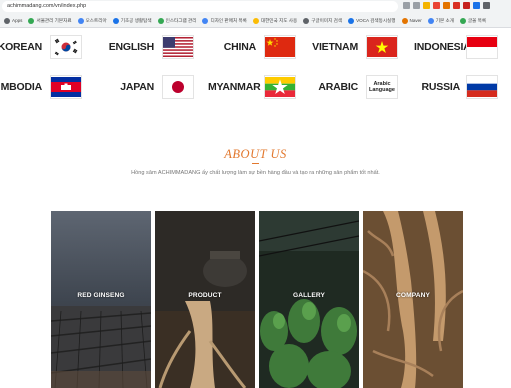 This screenshot has width=511, height=388. Describe the element at coordinates (131, 46) in the screenshot. I see `language-label: ENGLISH` at that location.